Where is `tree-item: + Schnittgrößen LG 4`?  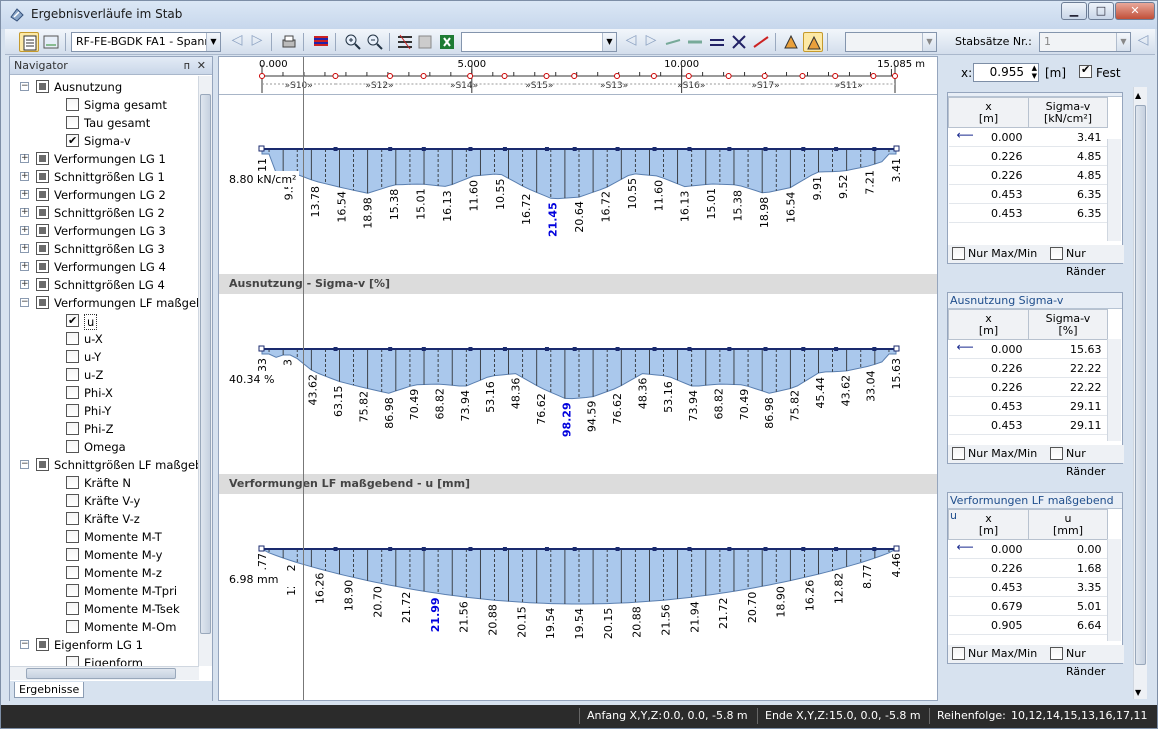
tree-item: + Schnittgrößen LG 4 is located at coordinates (104, 285).